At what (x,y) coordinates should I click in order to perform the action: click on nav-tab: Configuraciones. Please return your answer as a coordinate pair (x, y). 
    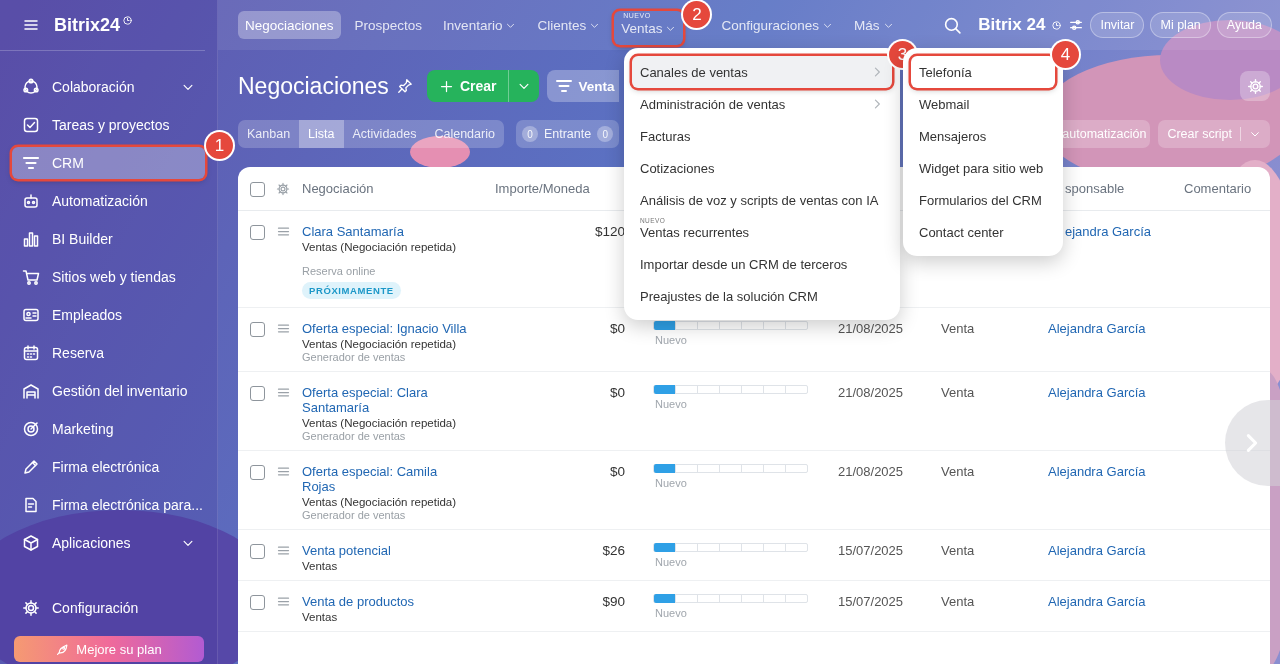
    Looking at the image, I should click on (777, 25).